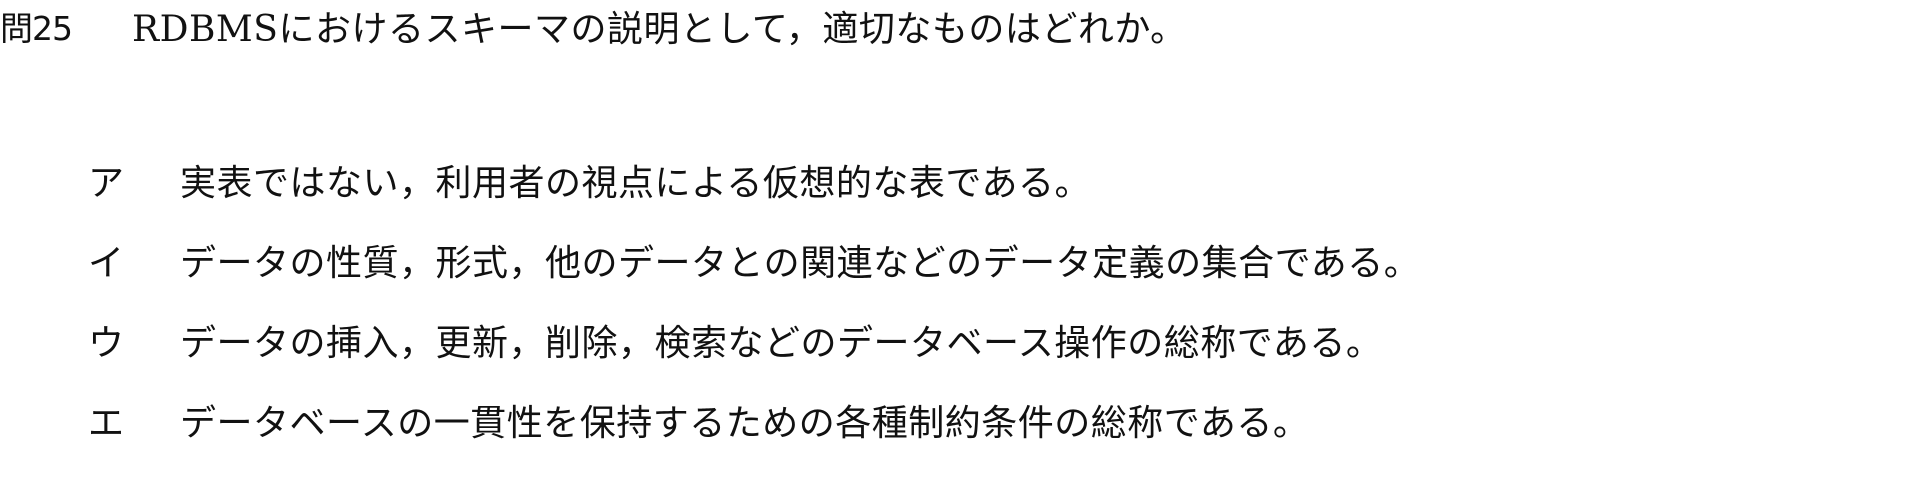  I want to click on choice-text: データの挿入，更新，削除，検索などのデータベース操作の総称である。, so click(781, 343).